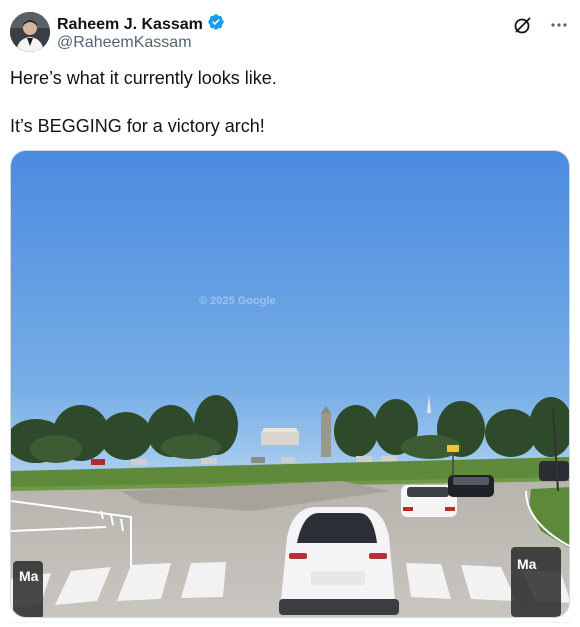 The image size is (580, 627). What do you see at coordinates (124, 43) in the screenshot?
I see `user-handle: @RaheemKassam` at bounding box center [124, 43].